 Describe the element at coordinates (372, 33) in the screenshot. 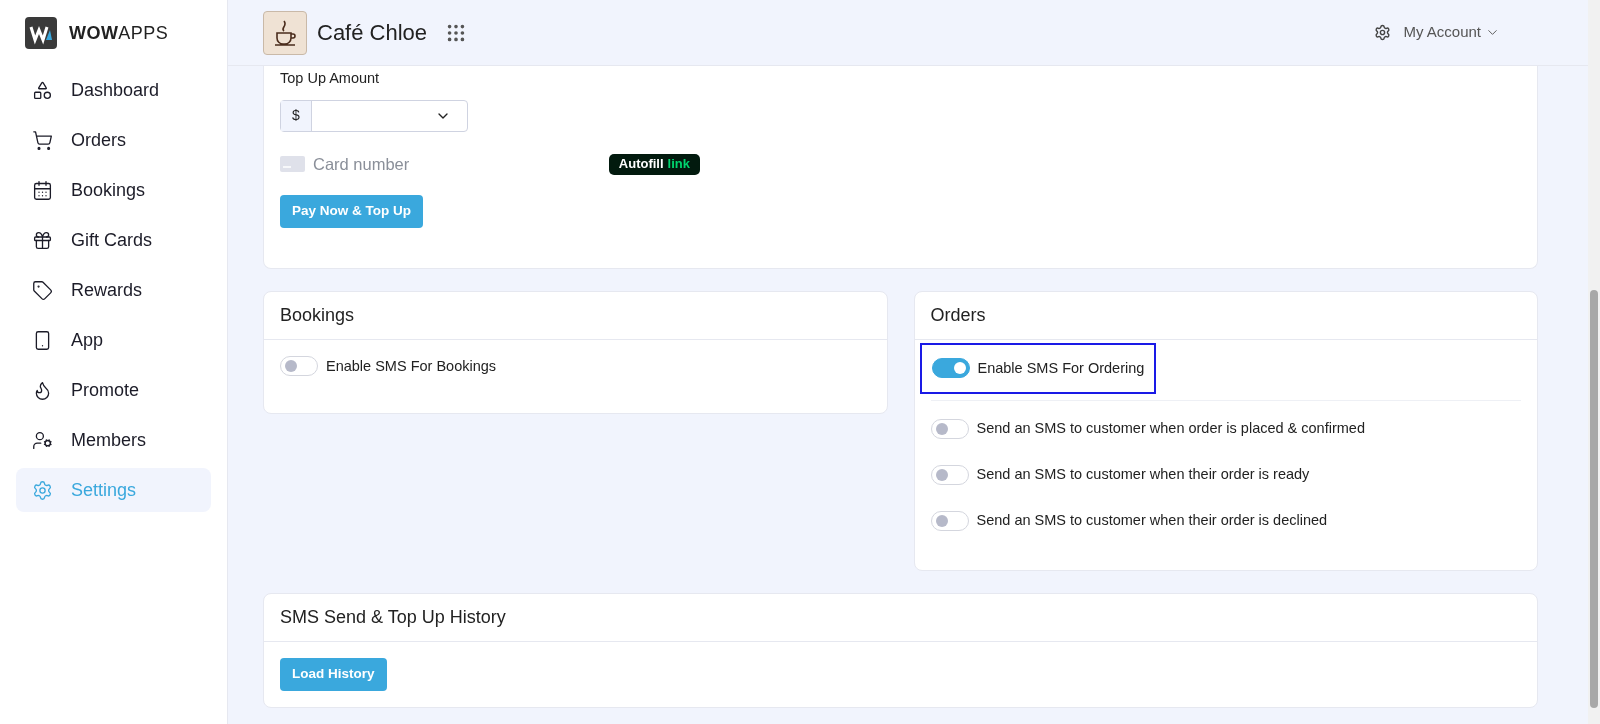

I see `business-name: Café Chloe` at that location.